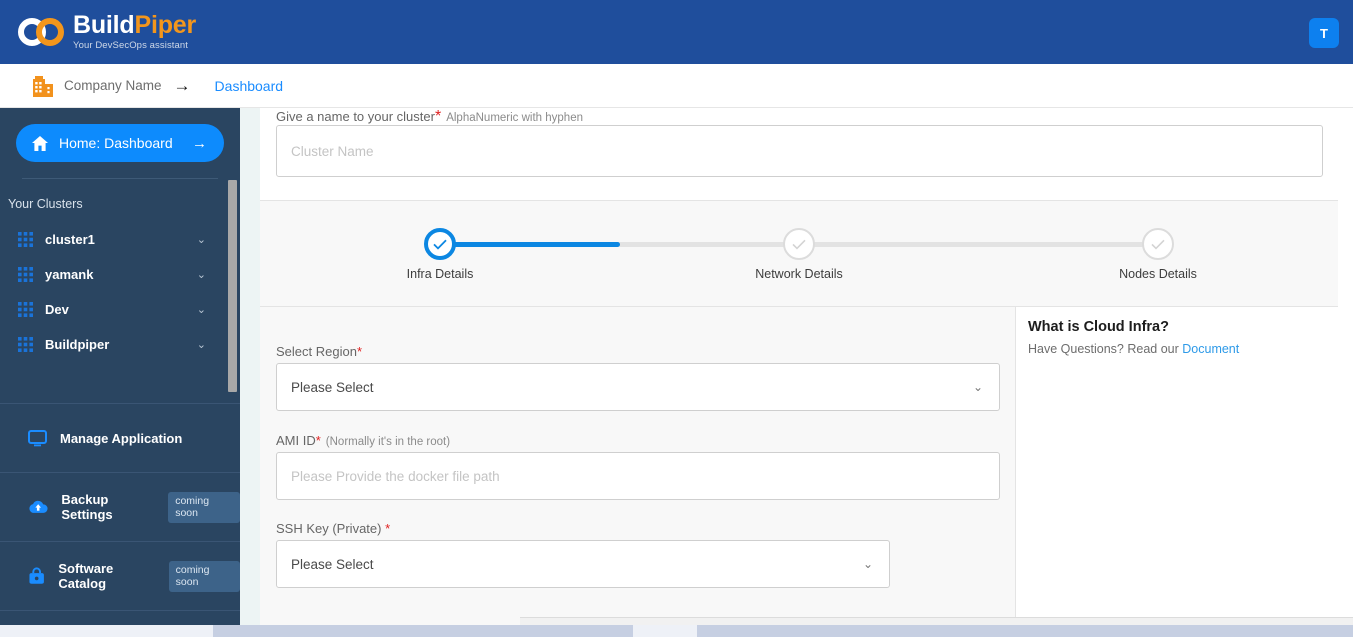 This screenshot has height=637, width=1353. I want to click on step-node-infra-details, so click(440, 244).